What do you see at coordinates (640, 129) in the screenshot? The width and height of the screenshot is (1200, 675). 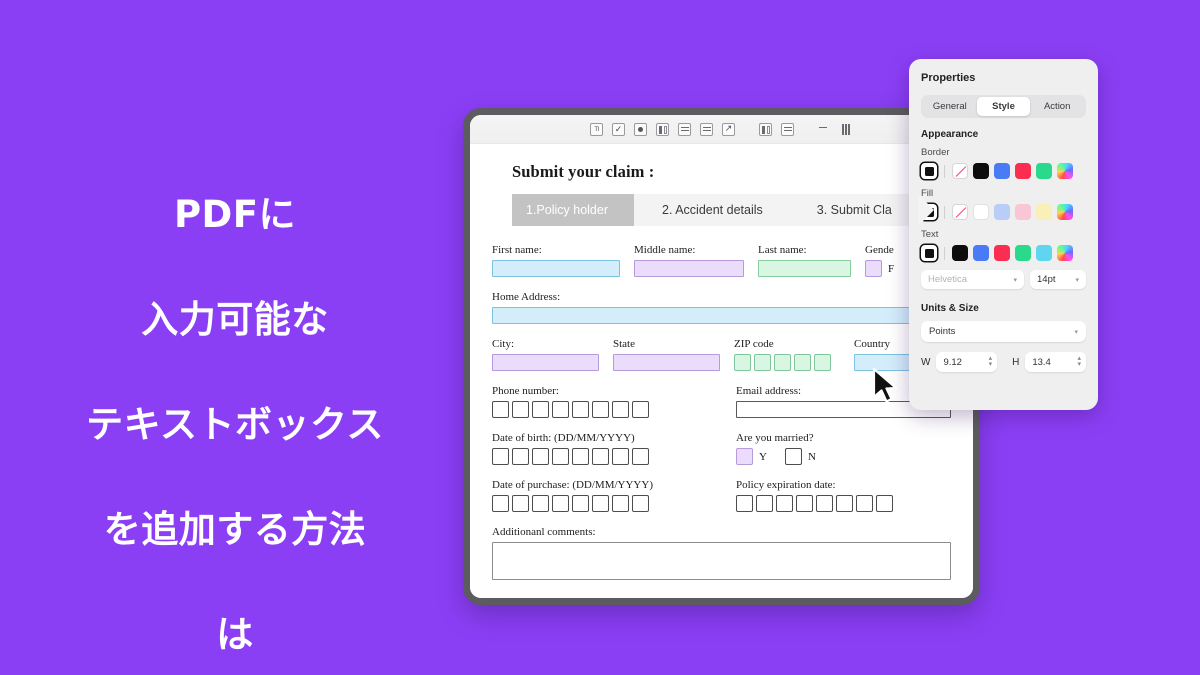 I see `radio-button-field-icon` at bounding box center [640, 129].